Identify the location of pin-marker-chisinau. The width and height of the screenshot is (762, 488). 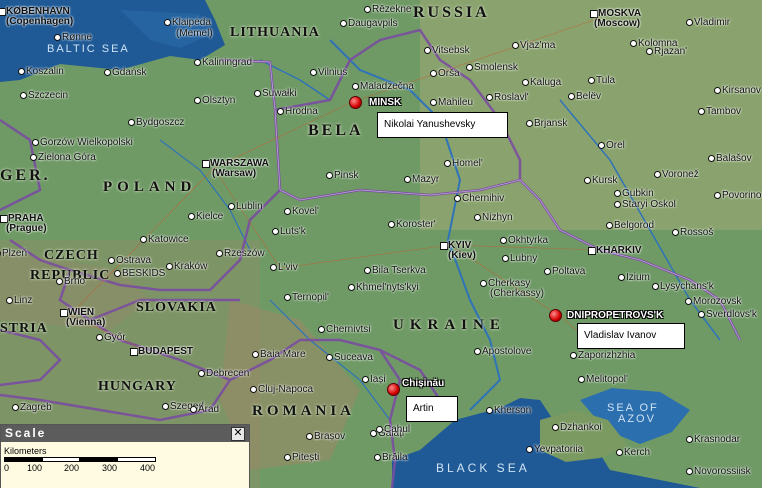
(393, 389).